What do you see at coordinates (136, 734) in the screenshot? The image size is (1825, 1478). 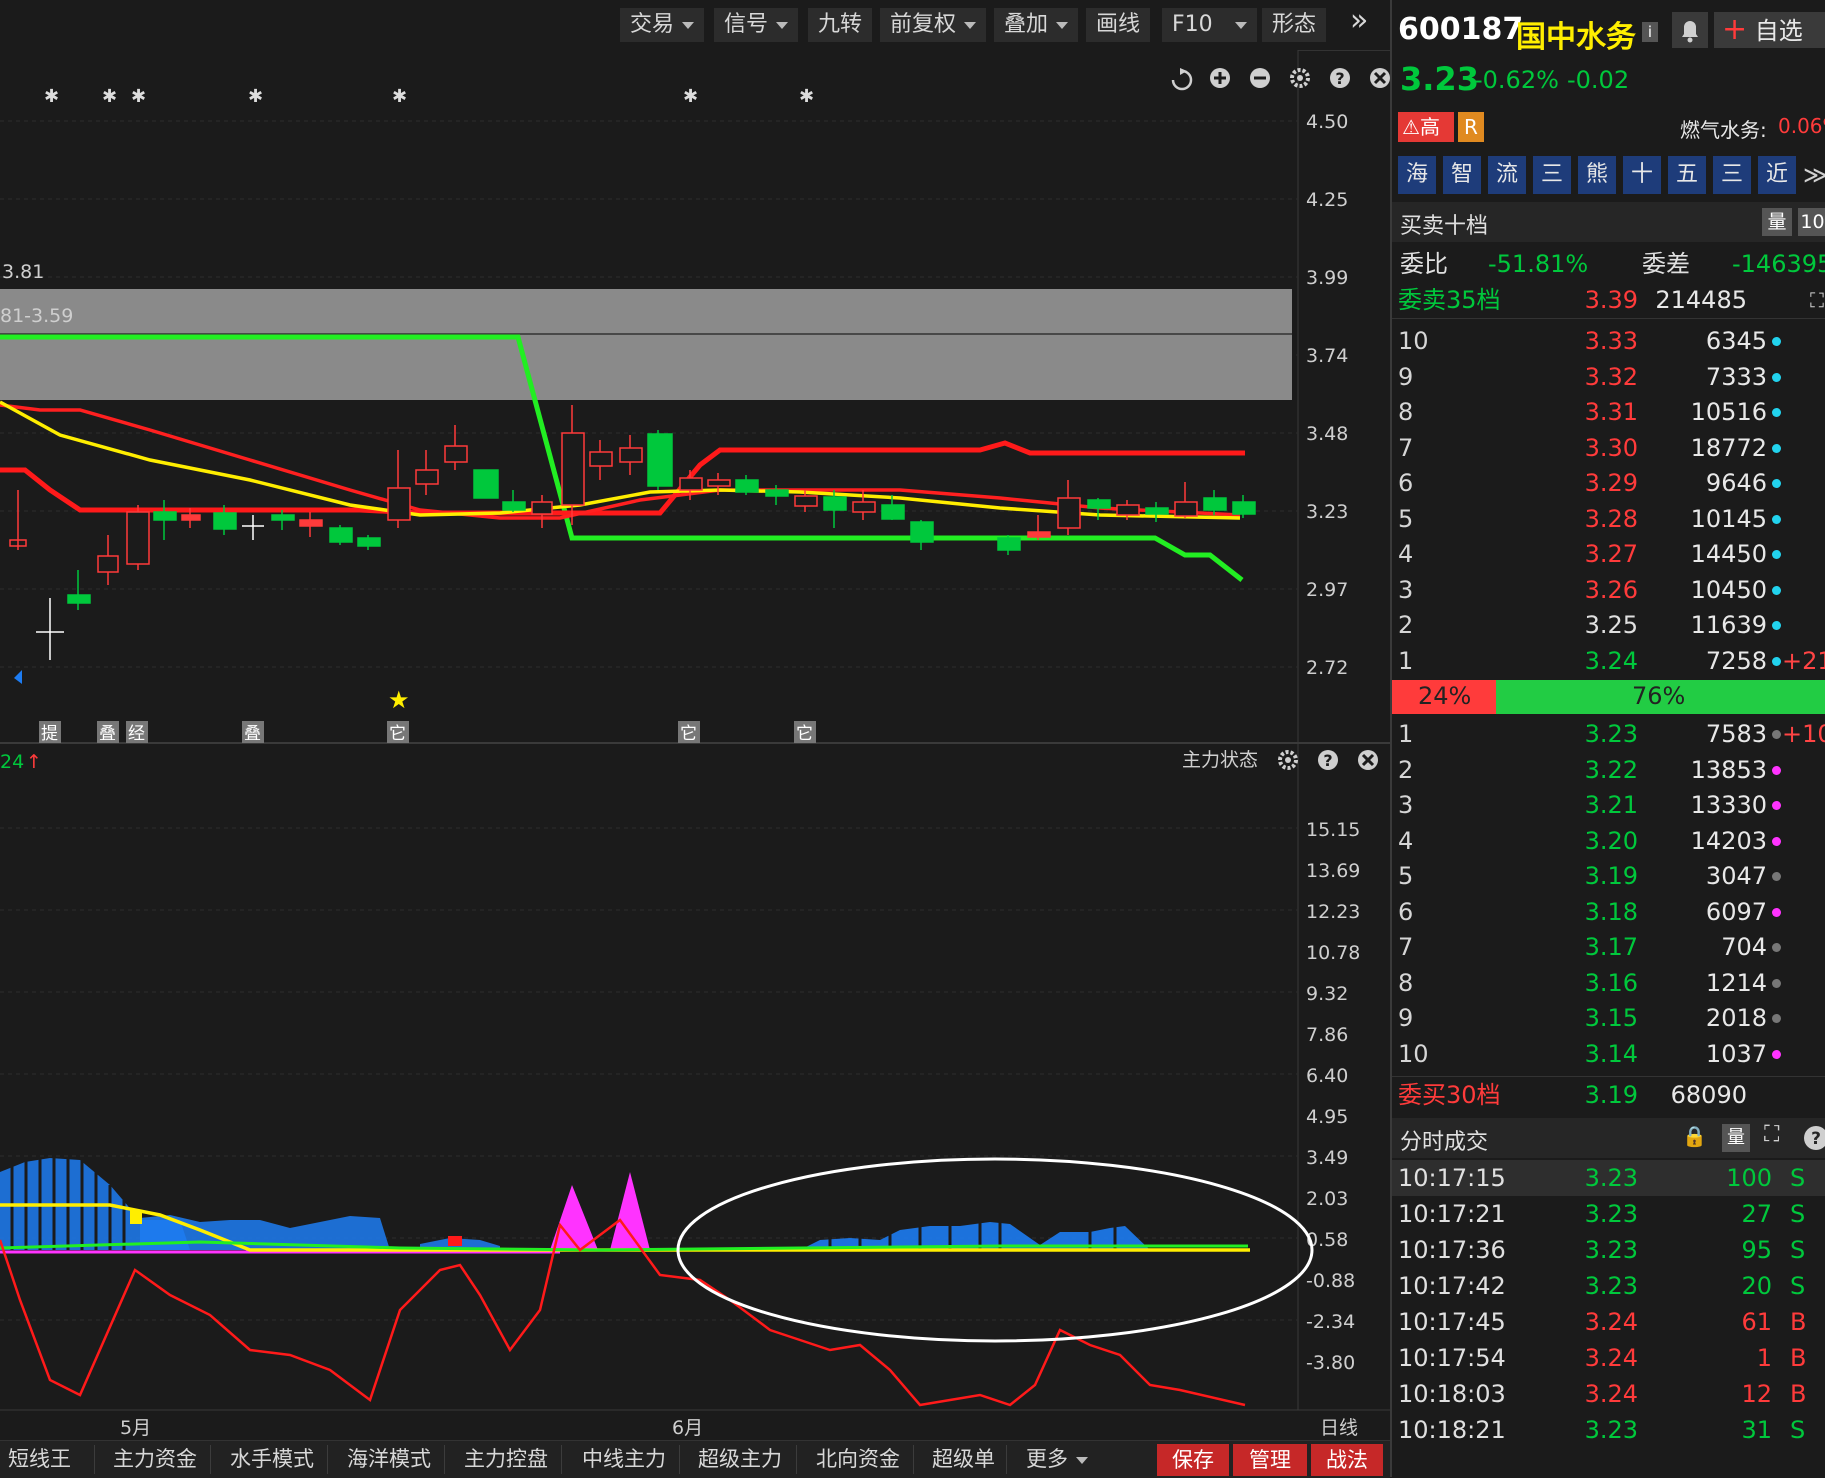 I see `event-marker: 经` at bounding box center [136, 734].